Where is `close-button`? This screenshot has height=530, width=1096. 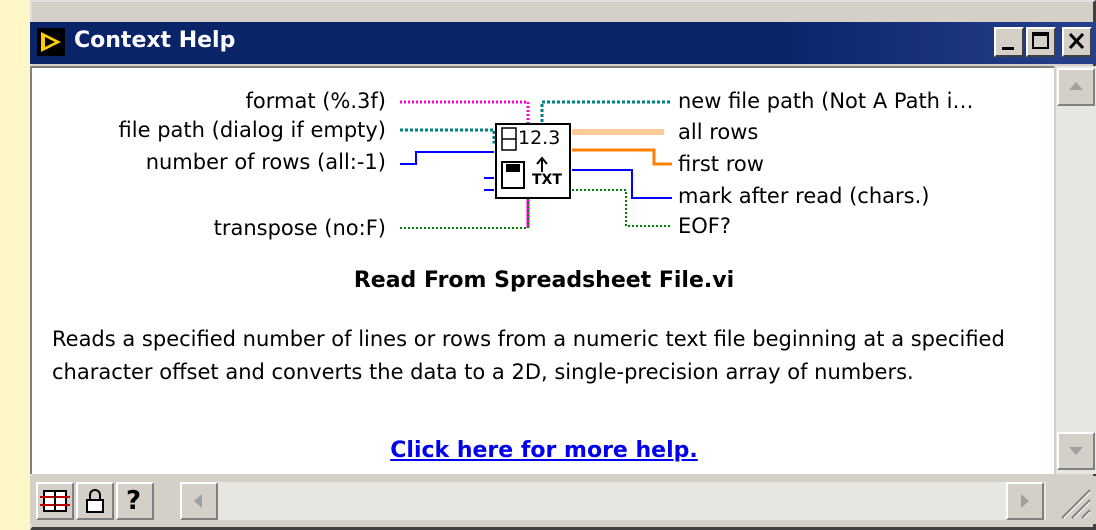 close-button is located at coordinates (1077, 42).